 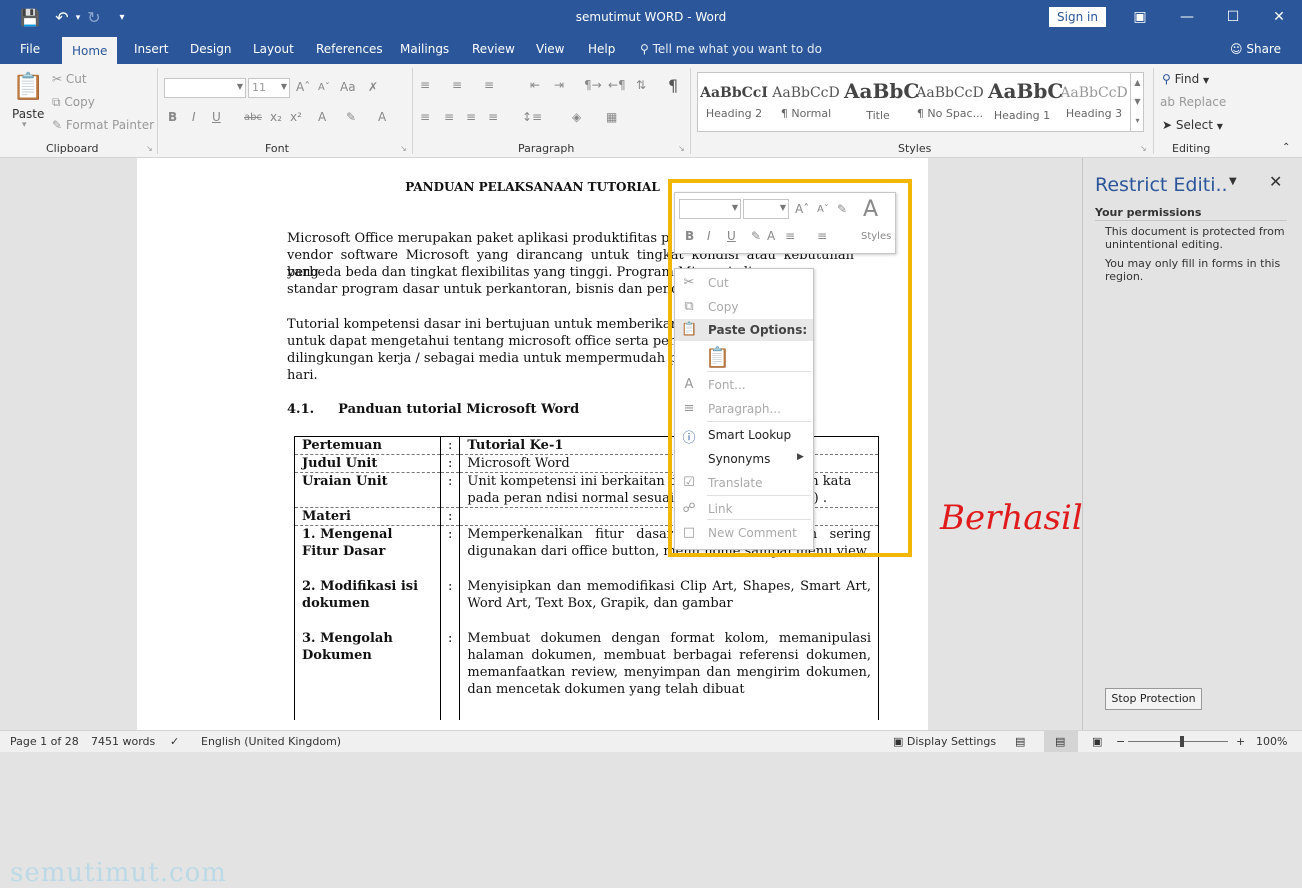 What do you see at coordinates (123, 741) in the screenshot?
I see `word-count: 7451 words` at bounding box center [123, 741].